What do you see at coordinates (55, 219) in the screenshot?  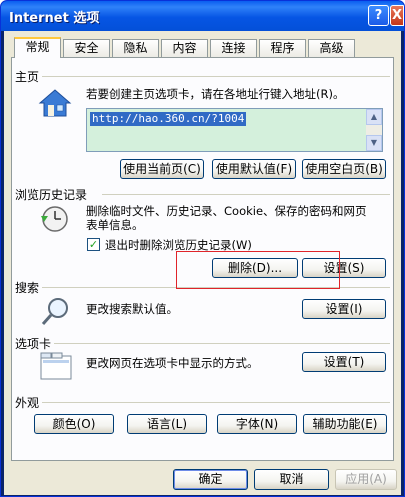 I see `history-icon` at bounding box center [55, 219].